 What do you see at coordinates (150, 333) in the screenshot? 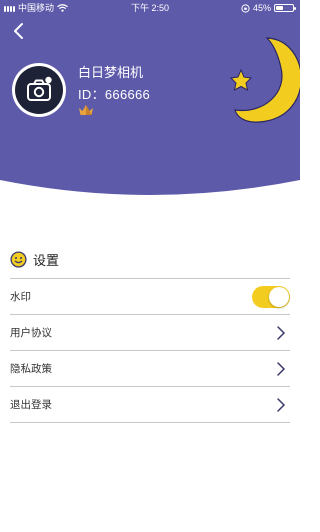
I see `row-user-agreement: 用户协议` at bounding box center [150, 333].